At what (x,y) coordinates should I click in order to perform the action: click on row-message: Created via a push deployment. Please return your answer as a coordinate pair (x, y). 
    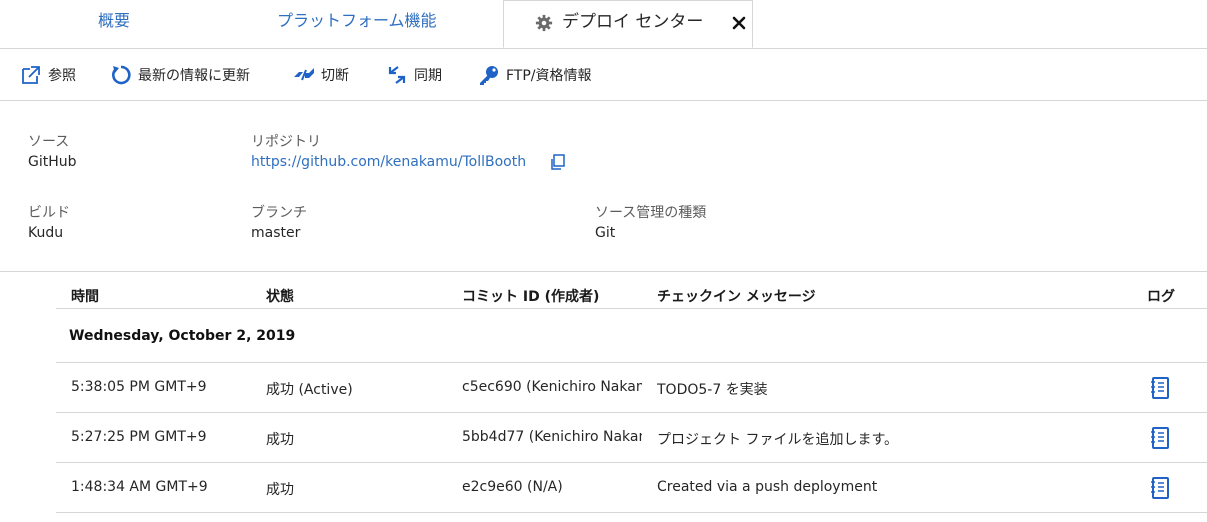
    Looking at the image, I should click on (767, 487).